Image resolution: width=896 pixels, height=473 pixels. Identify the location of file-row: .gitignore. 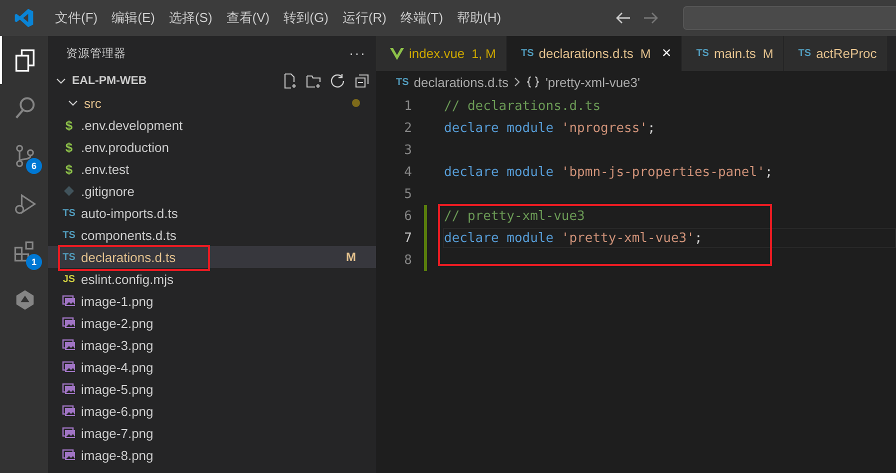
(212, 191).